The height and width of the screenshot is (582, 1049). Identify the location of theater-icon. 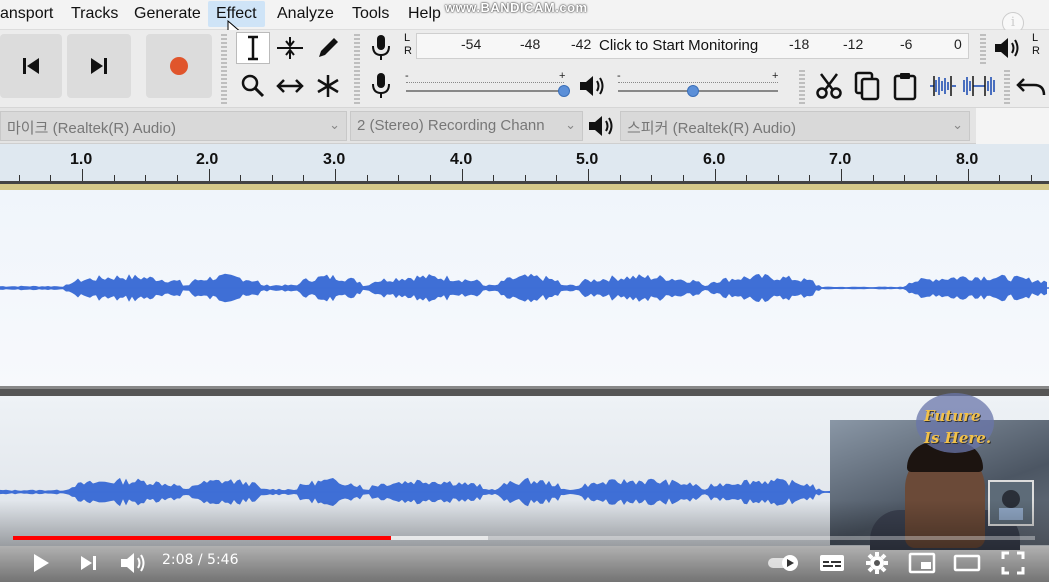
(967, 563).